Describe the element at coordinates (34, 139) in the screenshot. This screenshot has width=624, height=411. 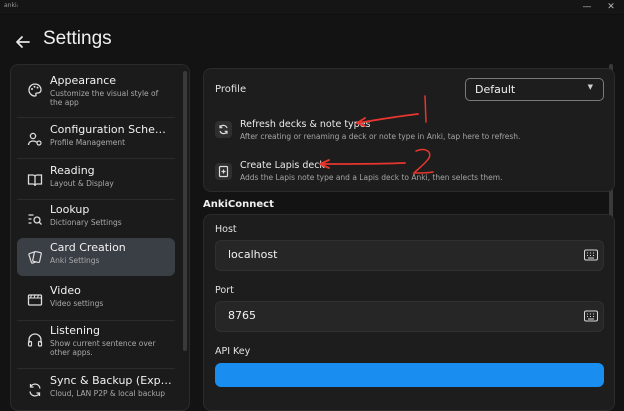
I see `profile-config-icon` at that location.